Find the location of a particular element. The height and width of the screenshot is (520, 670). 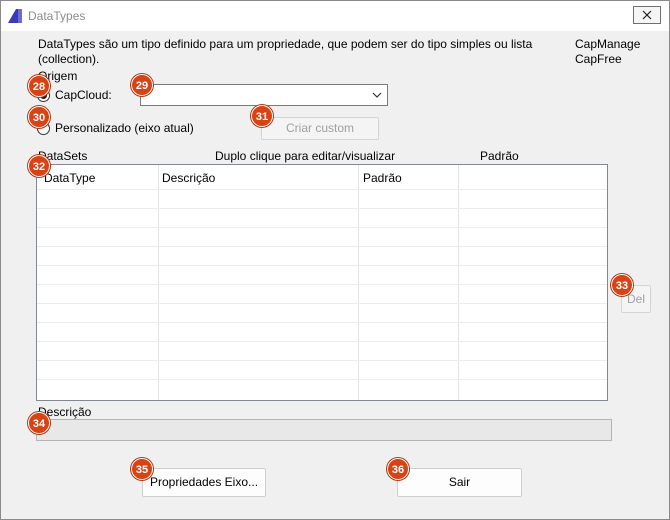

exit-button: Sair is located at coordinates (459, 482).